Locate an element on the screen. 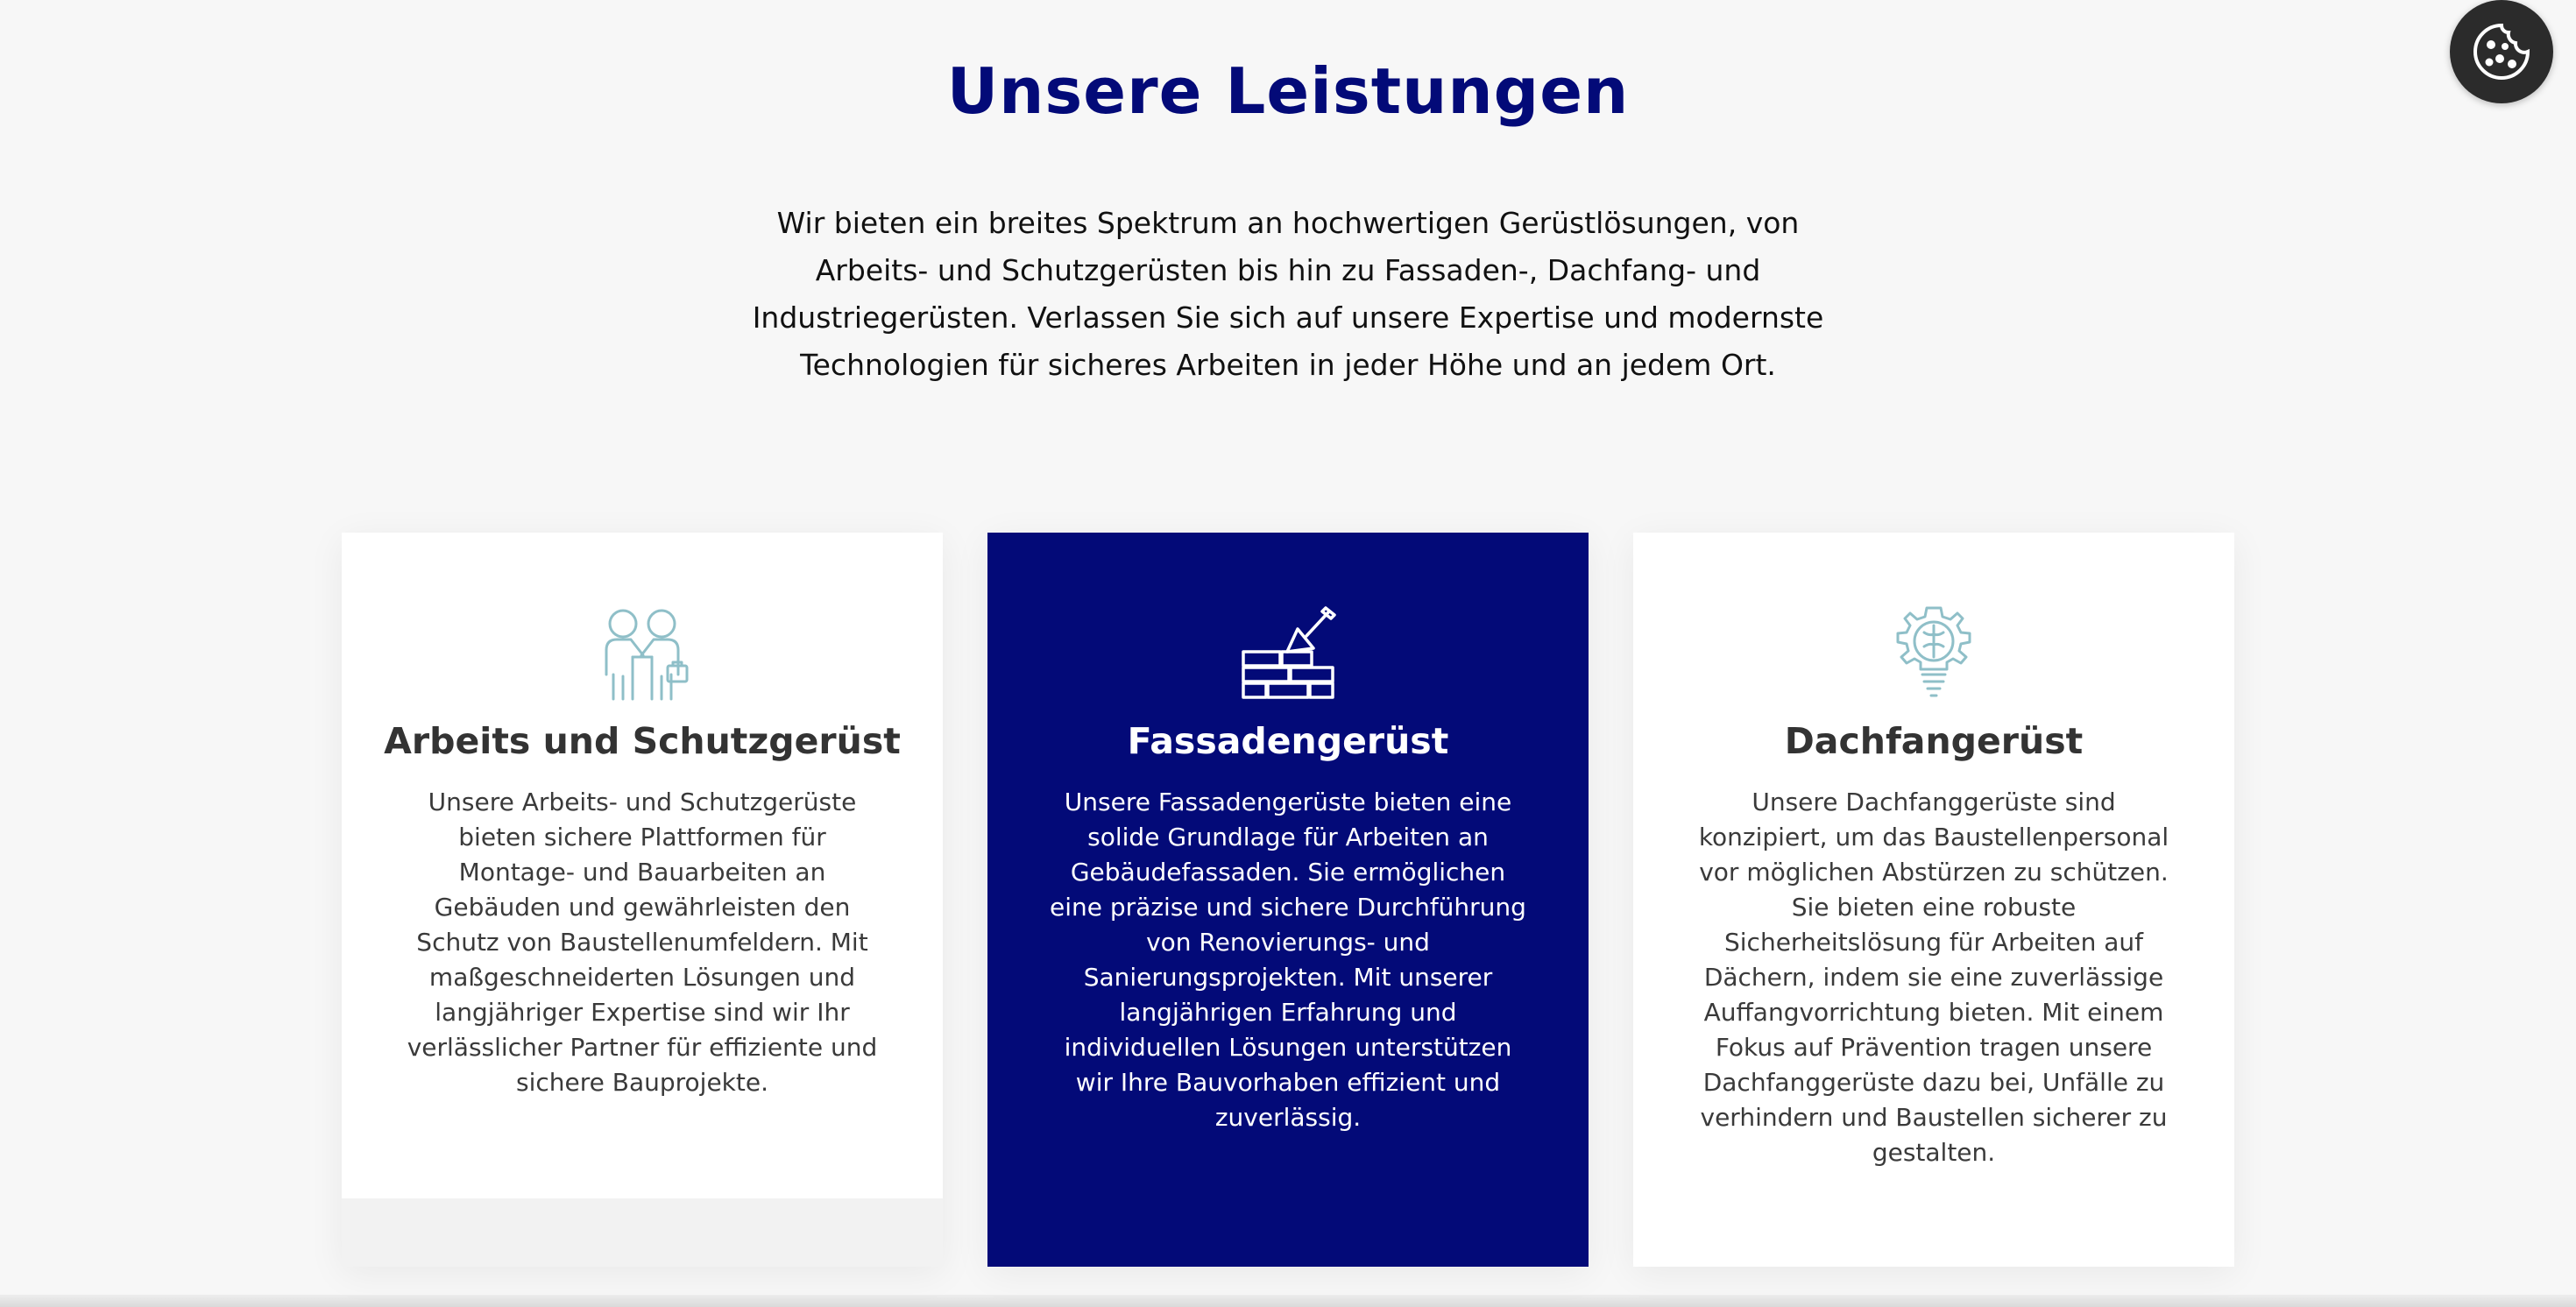 This screenshot has width=2576, height=1307. handshake-workers-icon is located at coordinates (647, 655).